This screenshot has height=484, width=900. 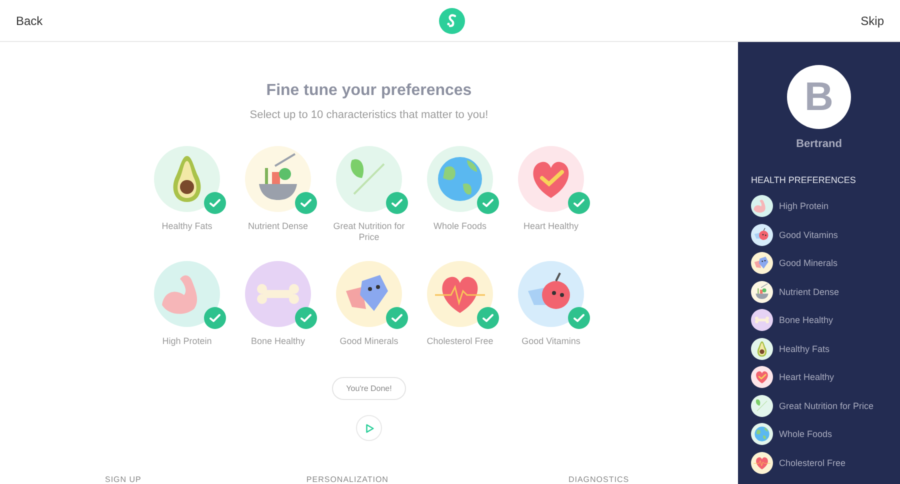 What do you see at coordinates (806, 320) in the screenshot?
I see `preference-item: Bone Healthy` at bounding box center [806, 320].